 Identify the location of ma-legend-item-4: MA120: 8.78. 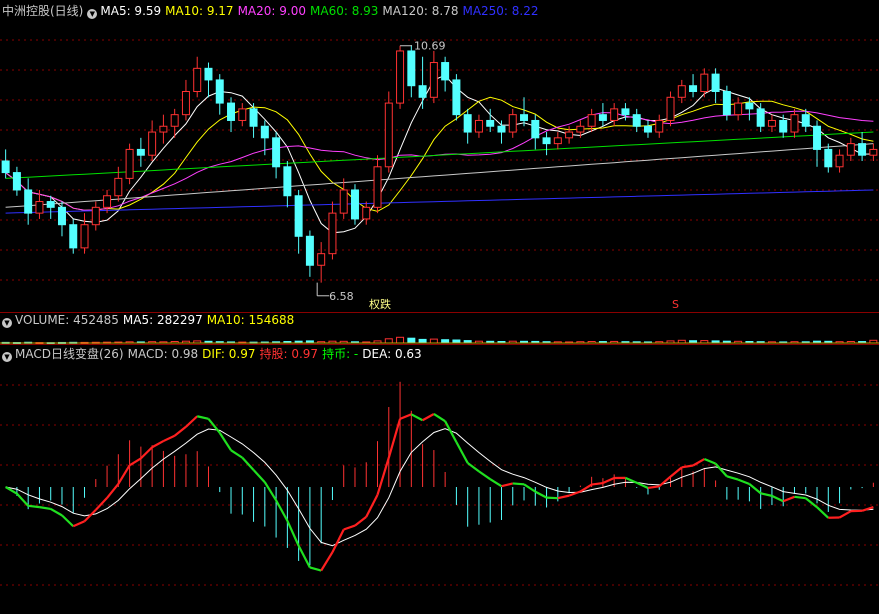
(420, 11).